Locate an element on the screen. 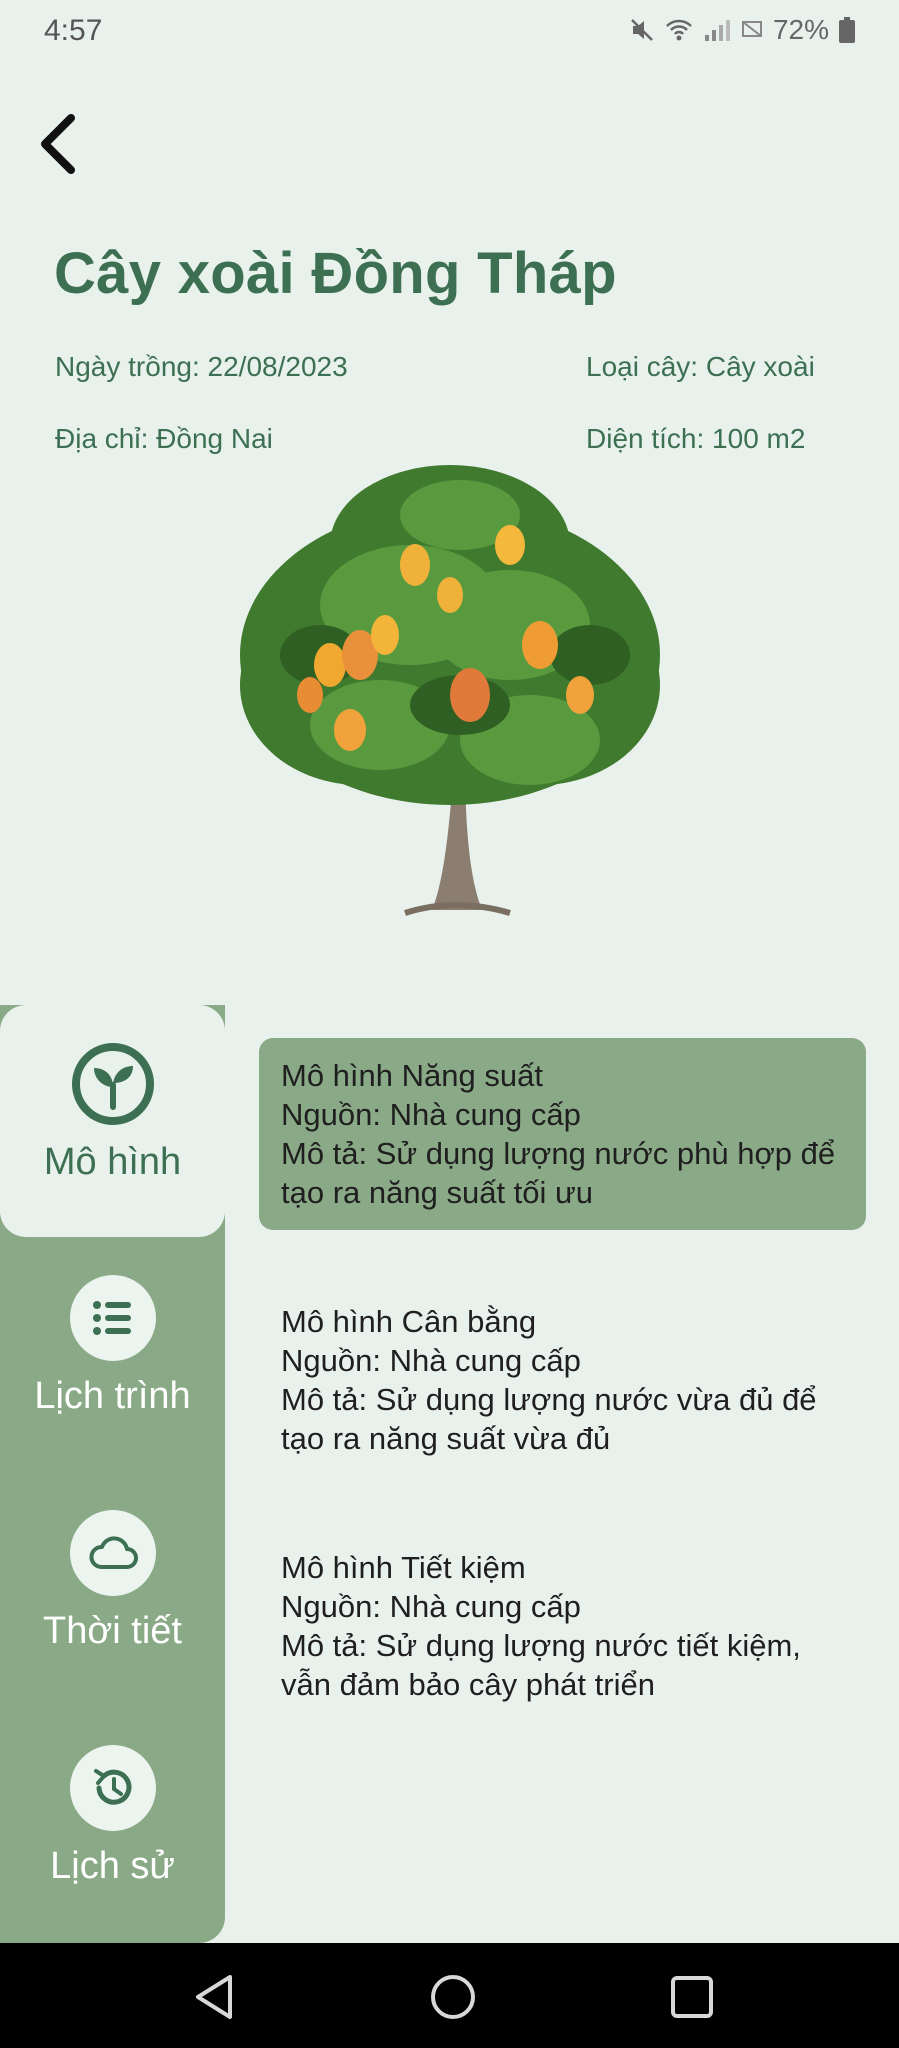  back-button is located at coordinates (58, 144).